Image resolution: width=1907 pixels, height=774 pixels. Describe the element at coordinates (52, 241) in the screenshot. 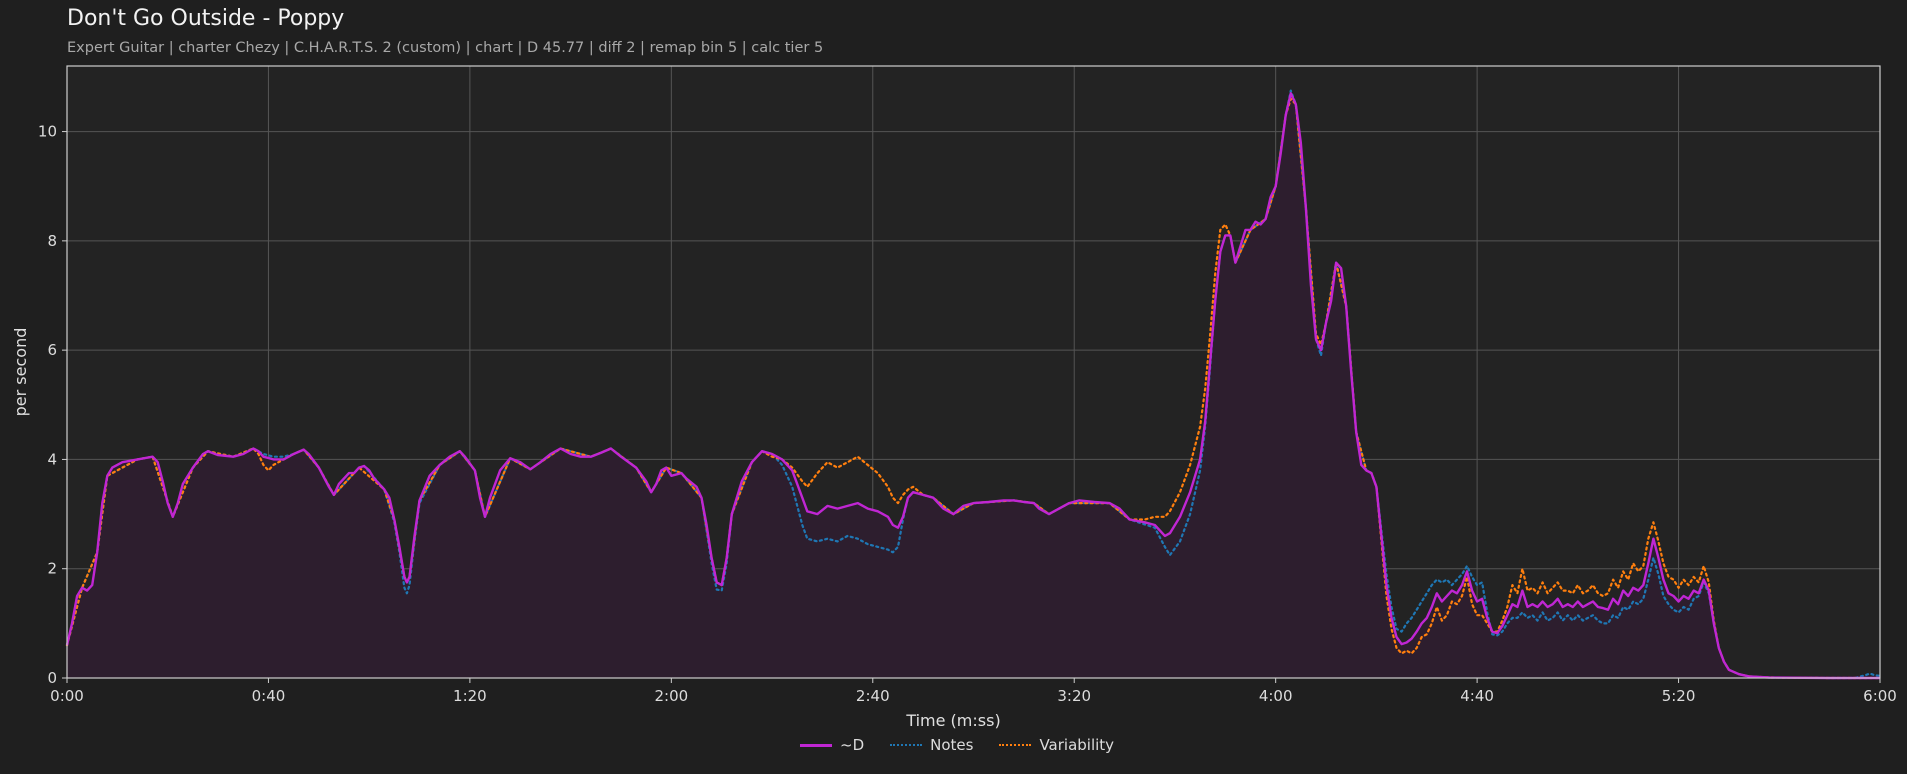

I see `y-tick-label: 8` at that location.